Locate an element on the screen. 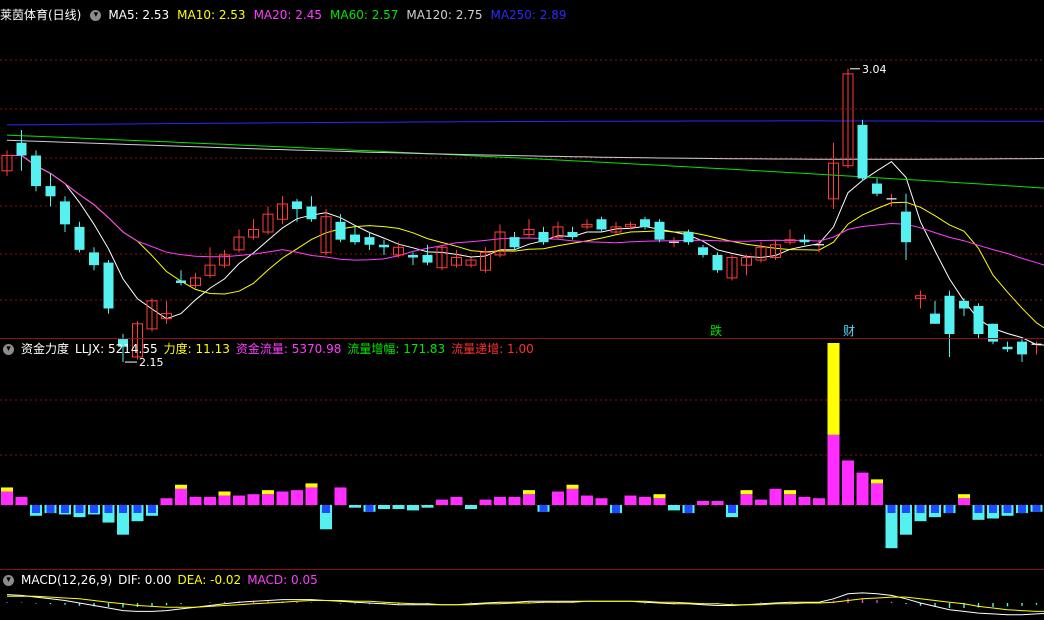  macd-lines is located at coordinates (525, 604).